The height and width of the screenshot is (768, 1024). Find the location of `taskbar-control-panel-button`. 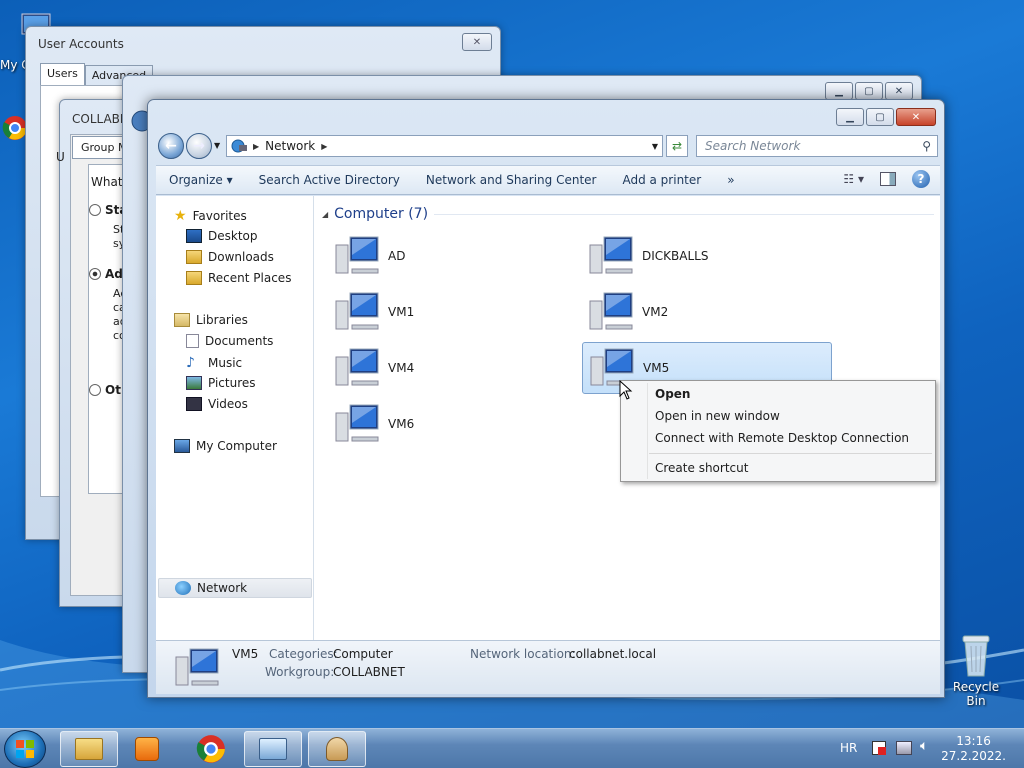

taskbar-control-panel-button is located at coordinates (273, 749).